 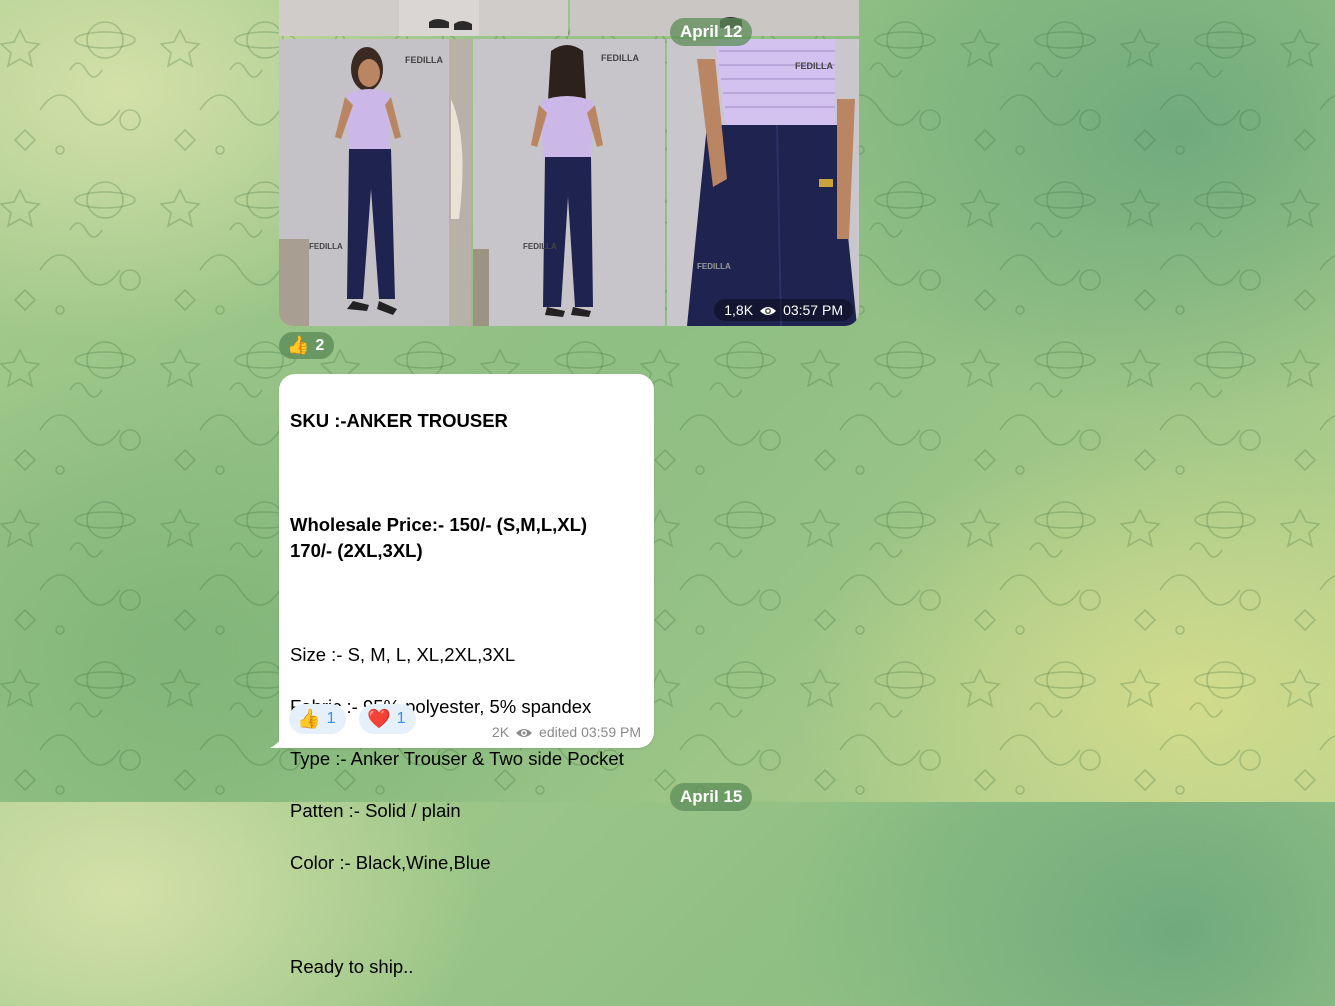 I want to click on heart-icon: ❤️, so click(x=379, y=719).